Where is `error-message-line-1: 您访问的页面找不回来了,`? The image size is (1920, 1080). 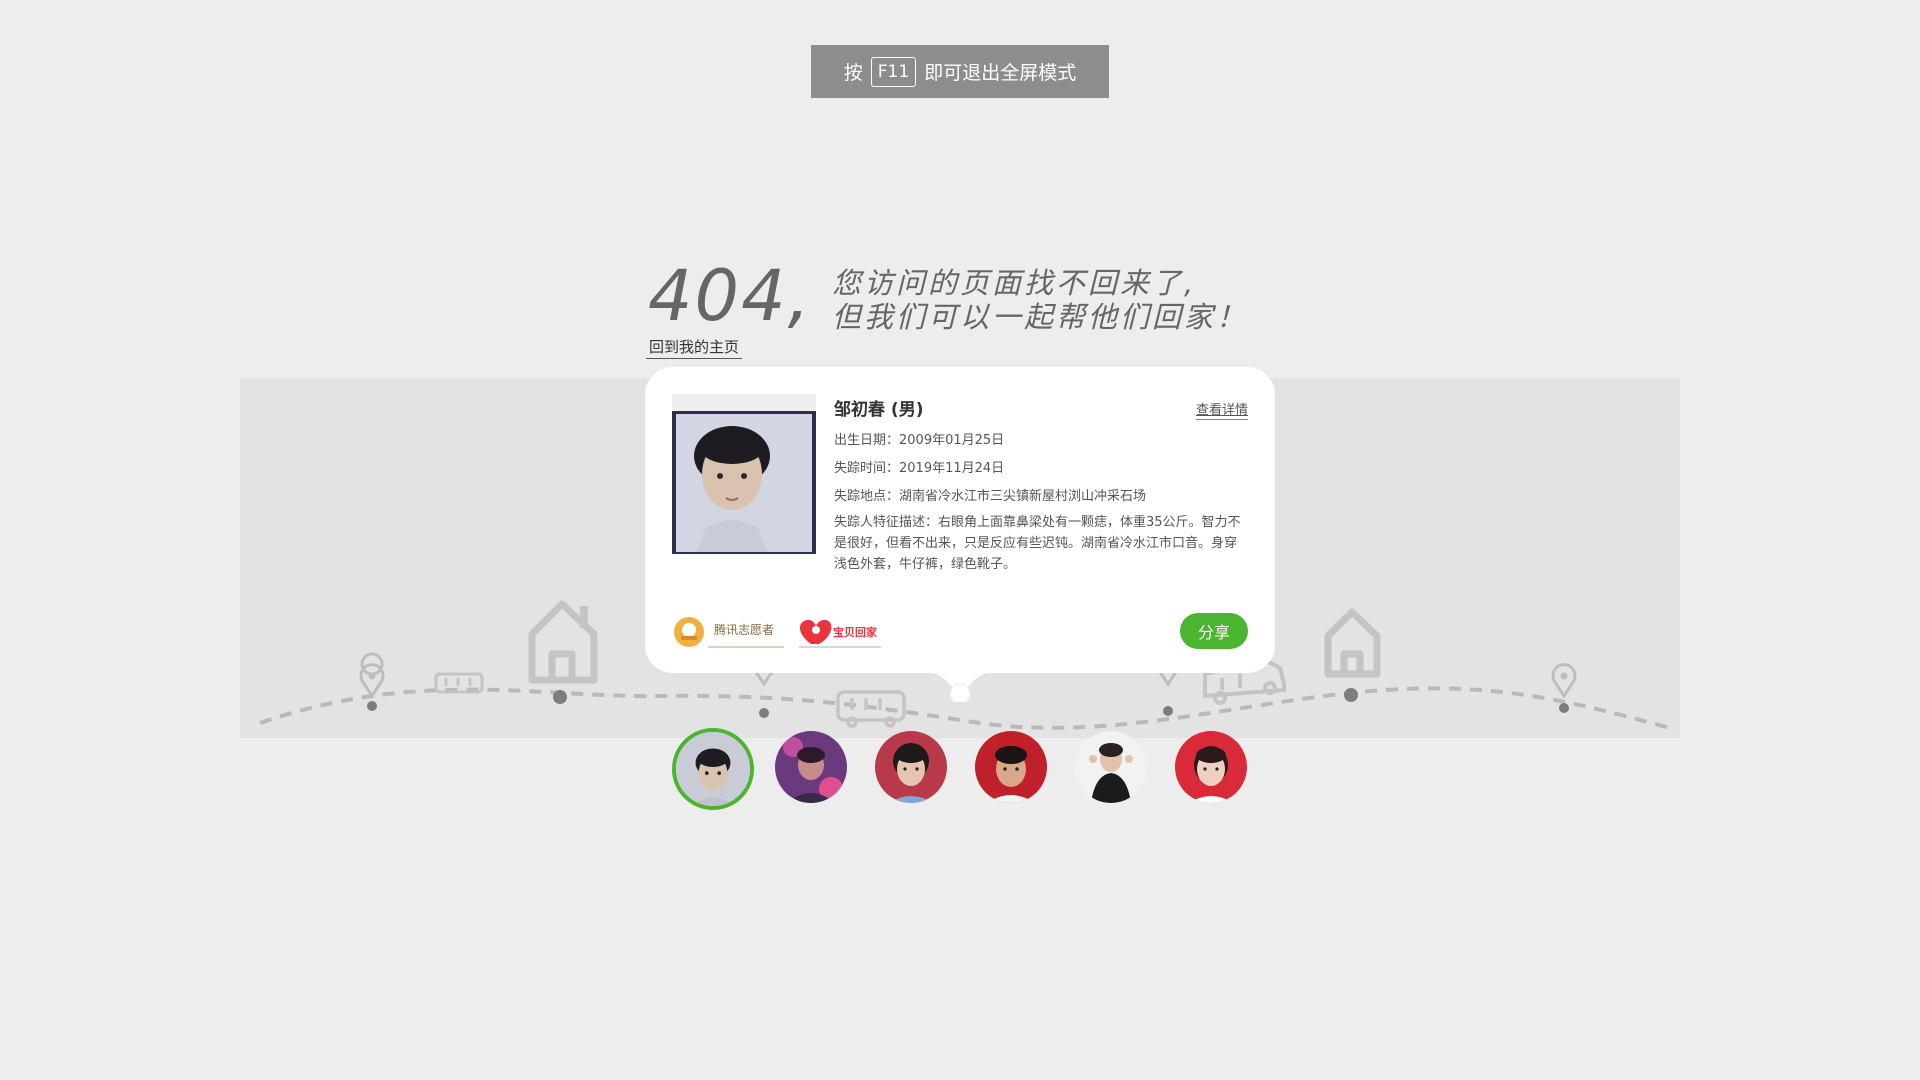 error-message-line-1: 您访问的页面找不回来了, is located at coordinates (1014, 283).